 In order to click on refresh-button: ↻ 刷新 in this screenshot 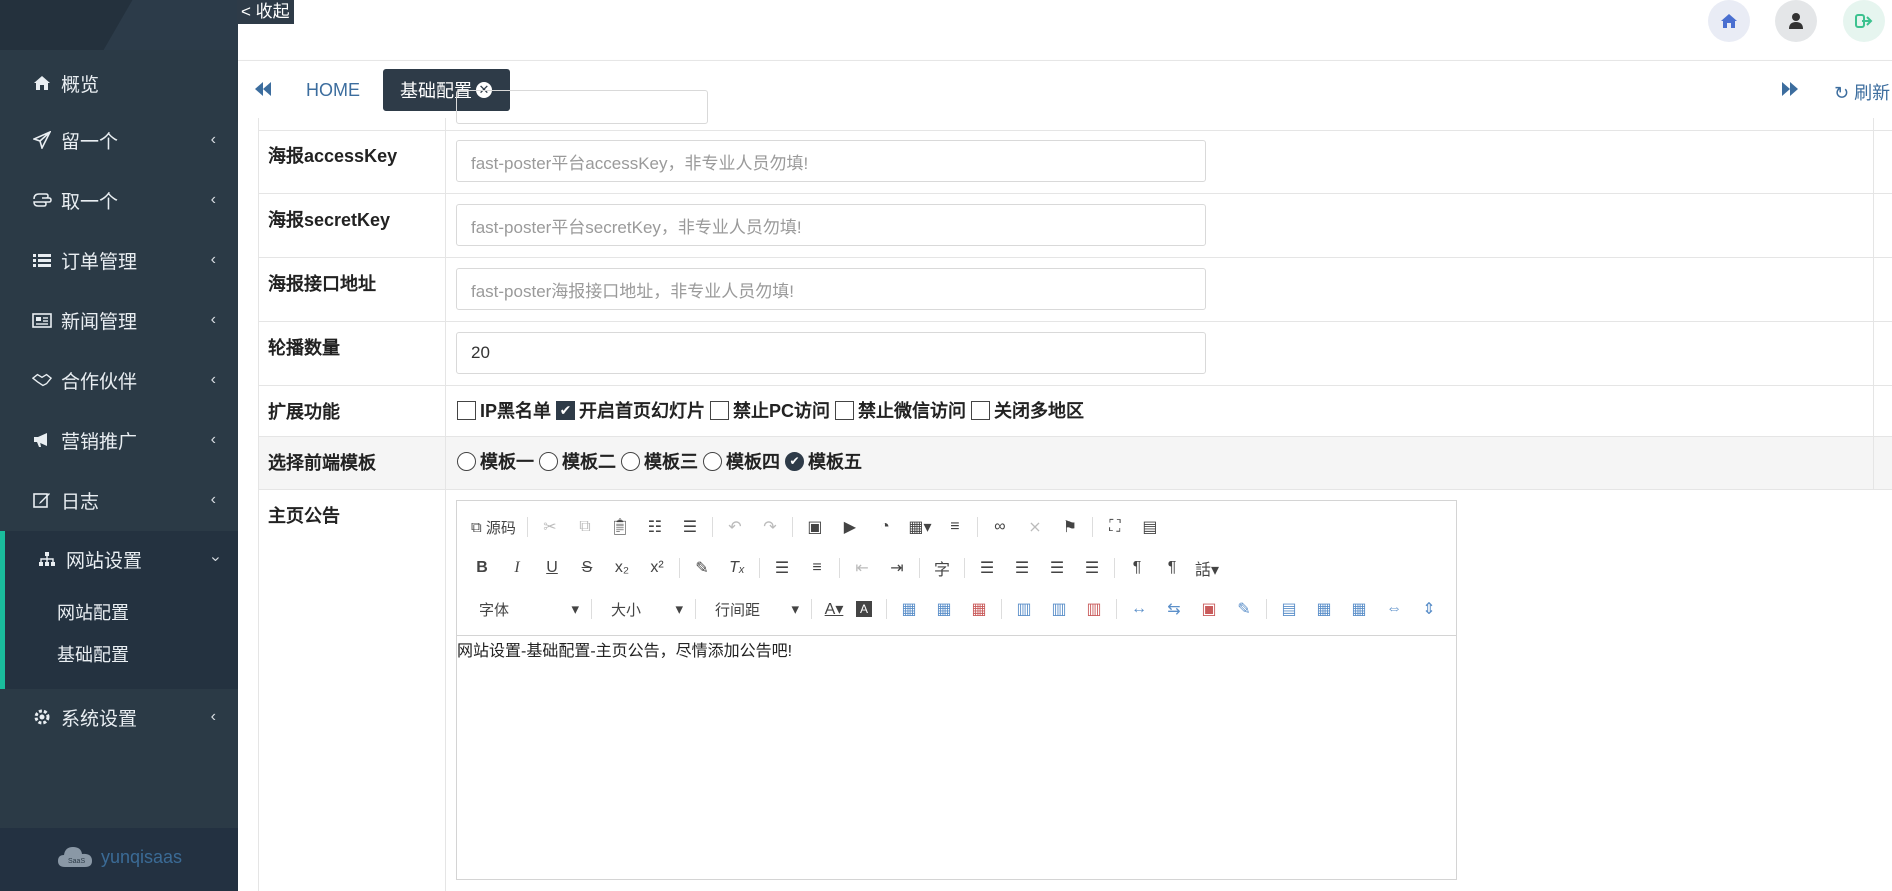, I will do `click(1862, 92)`.